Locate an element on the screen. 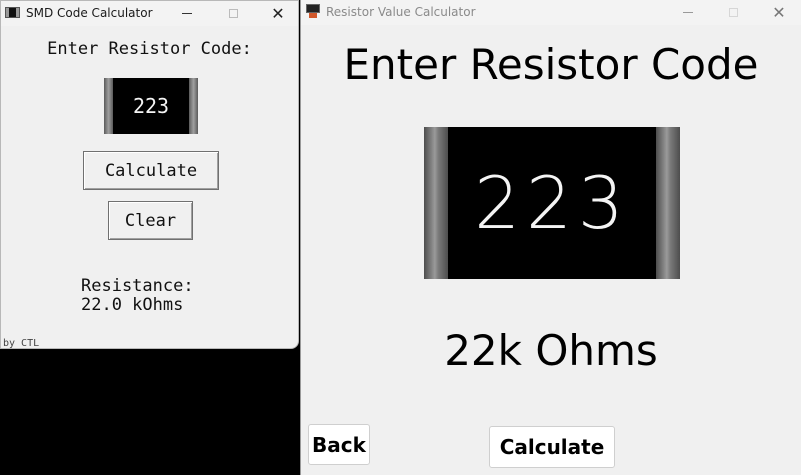  clear-button: Clear is located at coordinates (150, 220).